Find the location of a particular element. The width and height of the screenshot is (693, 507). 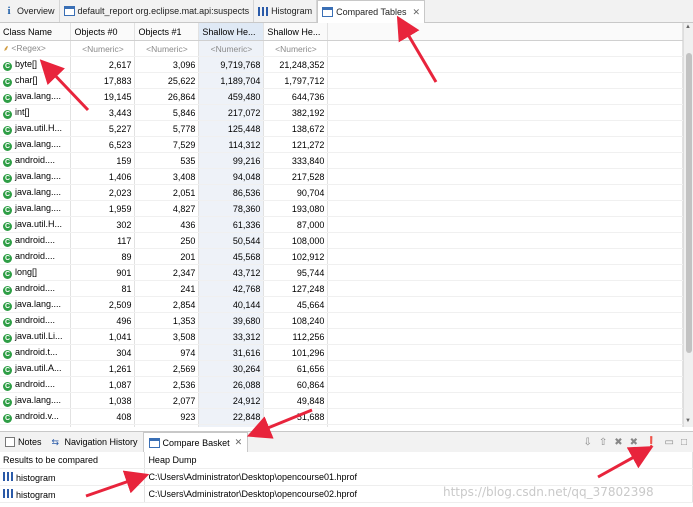

maximize-icon: □ is located at coordinates (684, 442).